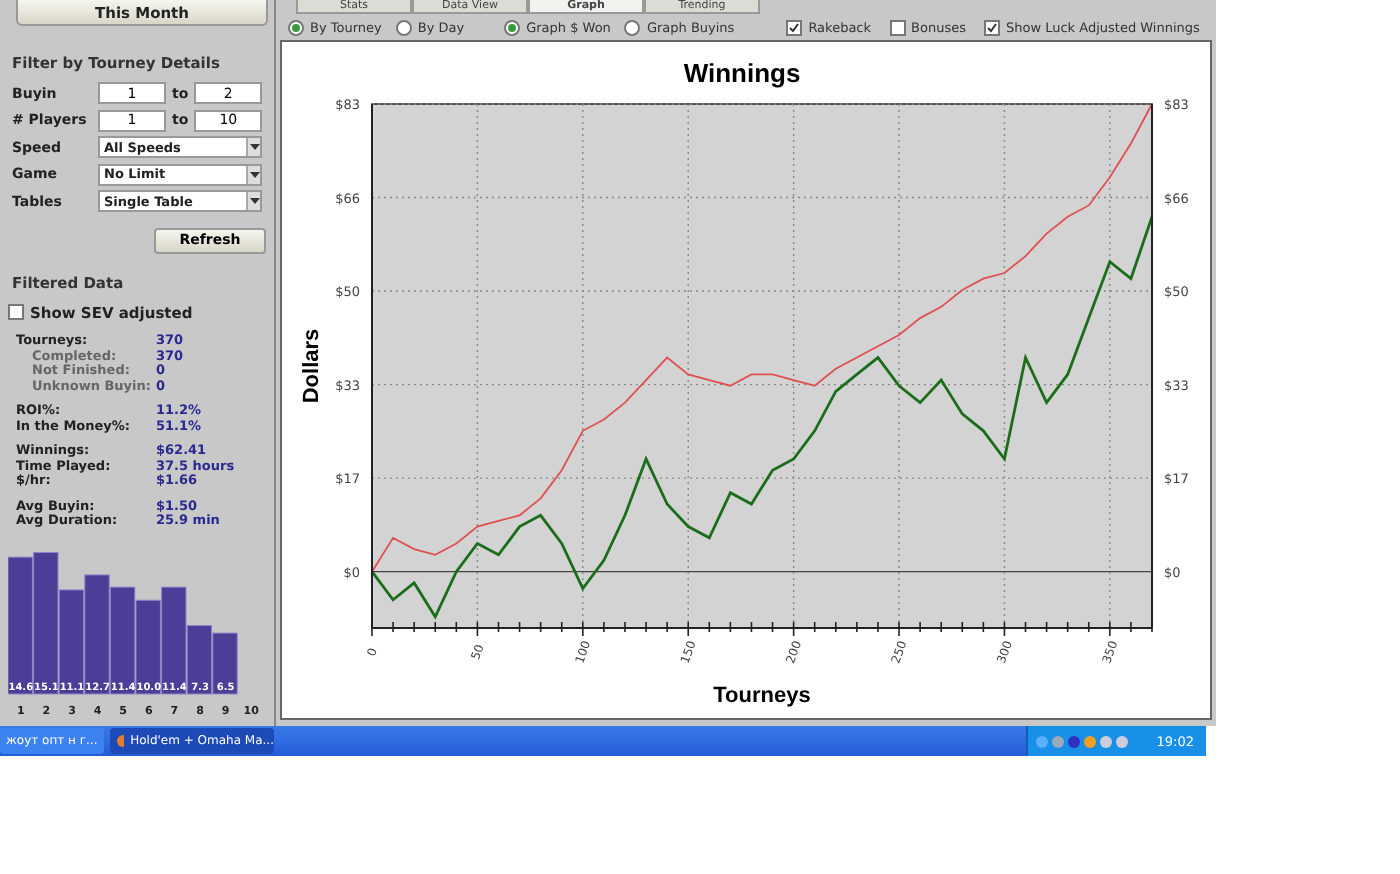 The image size is (1400, 874). Describe the element at coordinates (120, 741) in the screenshot. I see `app-icon` at that location.